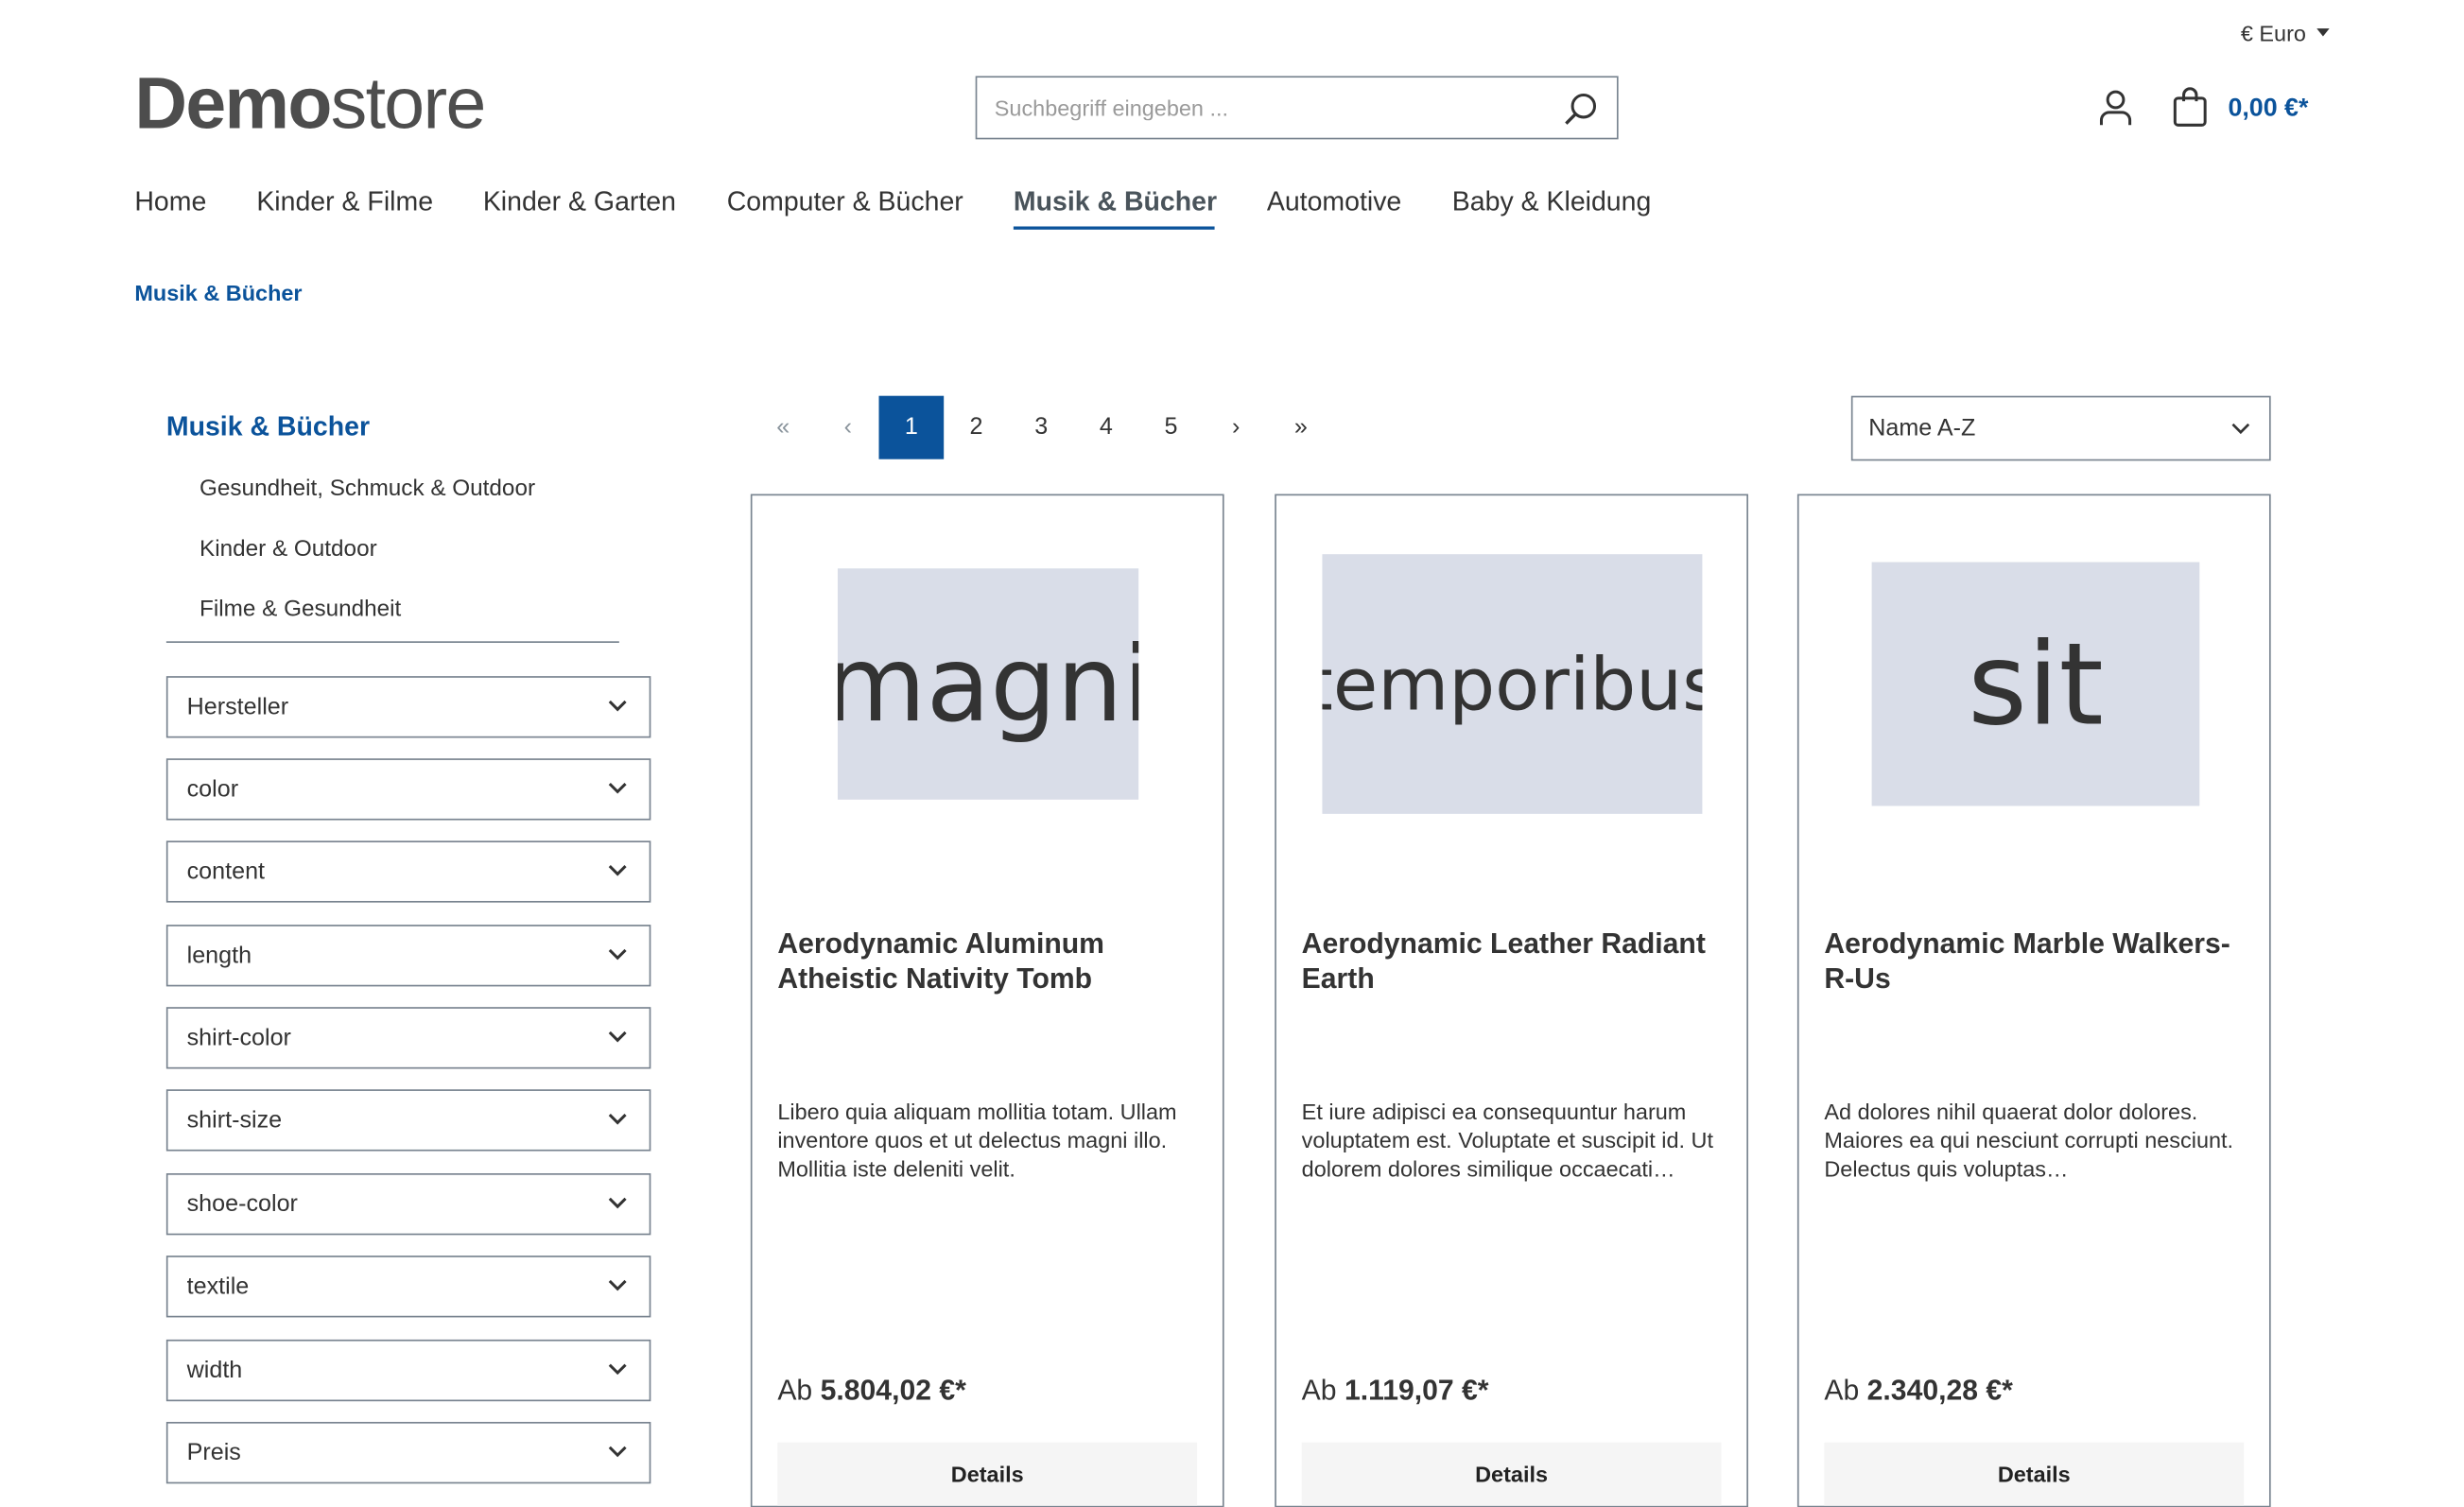 This screenshot has height=1507, width=2464. I want to click on filter-dropdown: Hersteller, so click(408, 707).